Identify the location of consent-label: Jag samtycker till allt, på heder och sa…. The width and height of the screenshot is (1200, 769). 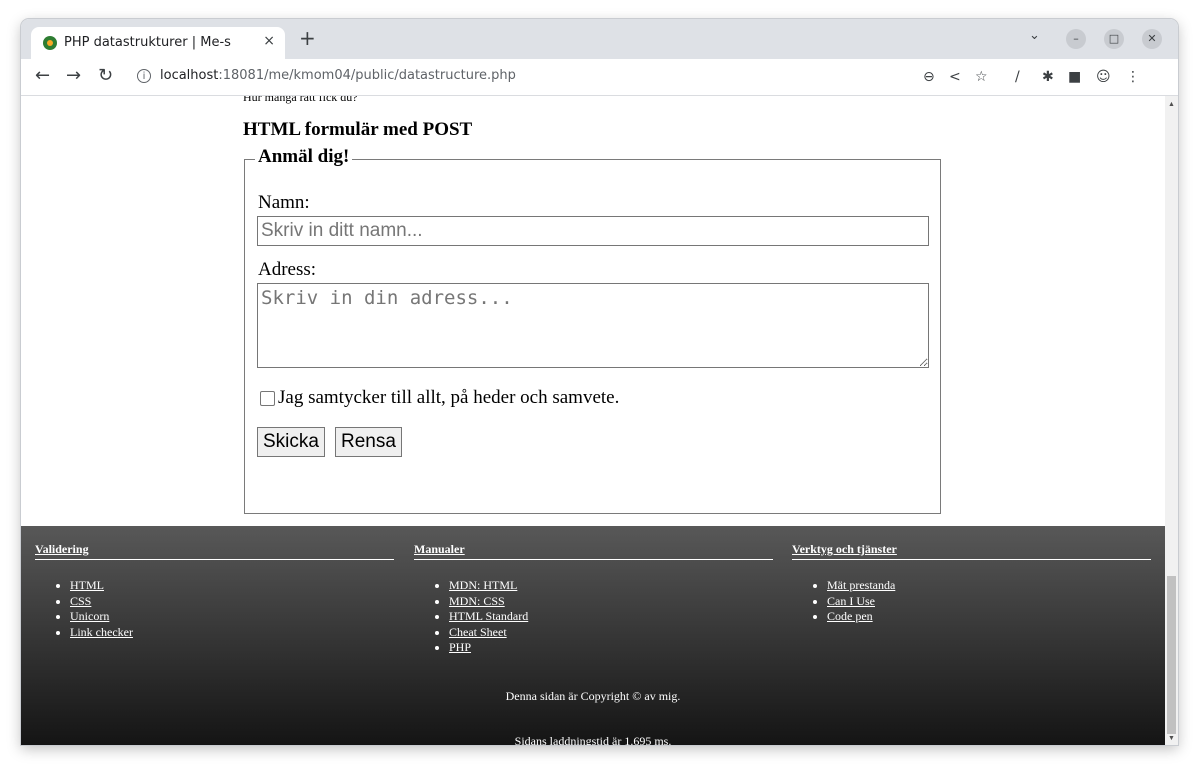
(449, 397).